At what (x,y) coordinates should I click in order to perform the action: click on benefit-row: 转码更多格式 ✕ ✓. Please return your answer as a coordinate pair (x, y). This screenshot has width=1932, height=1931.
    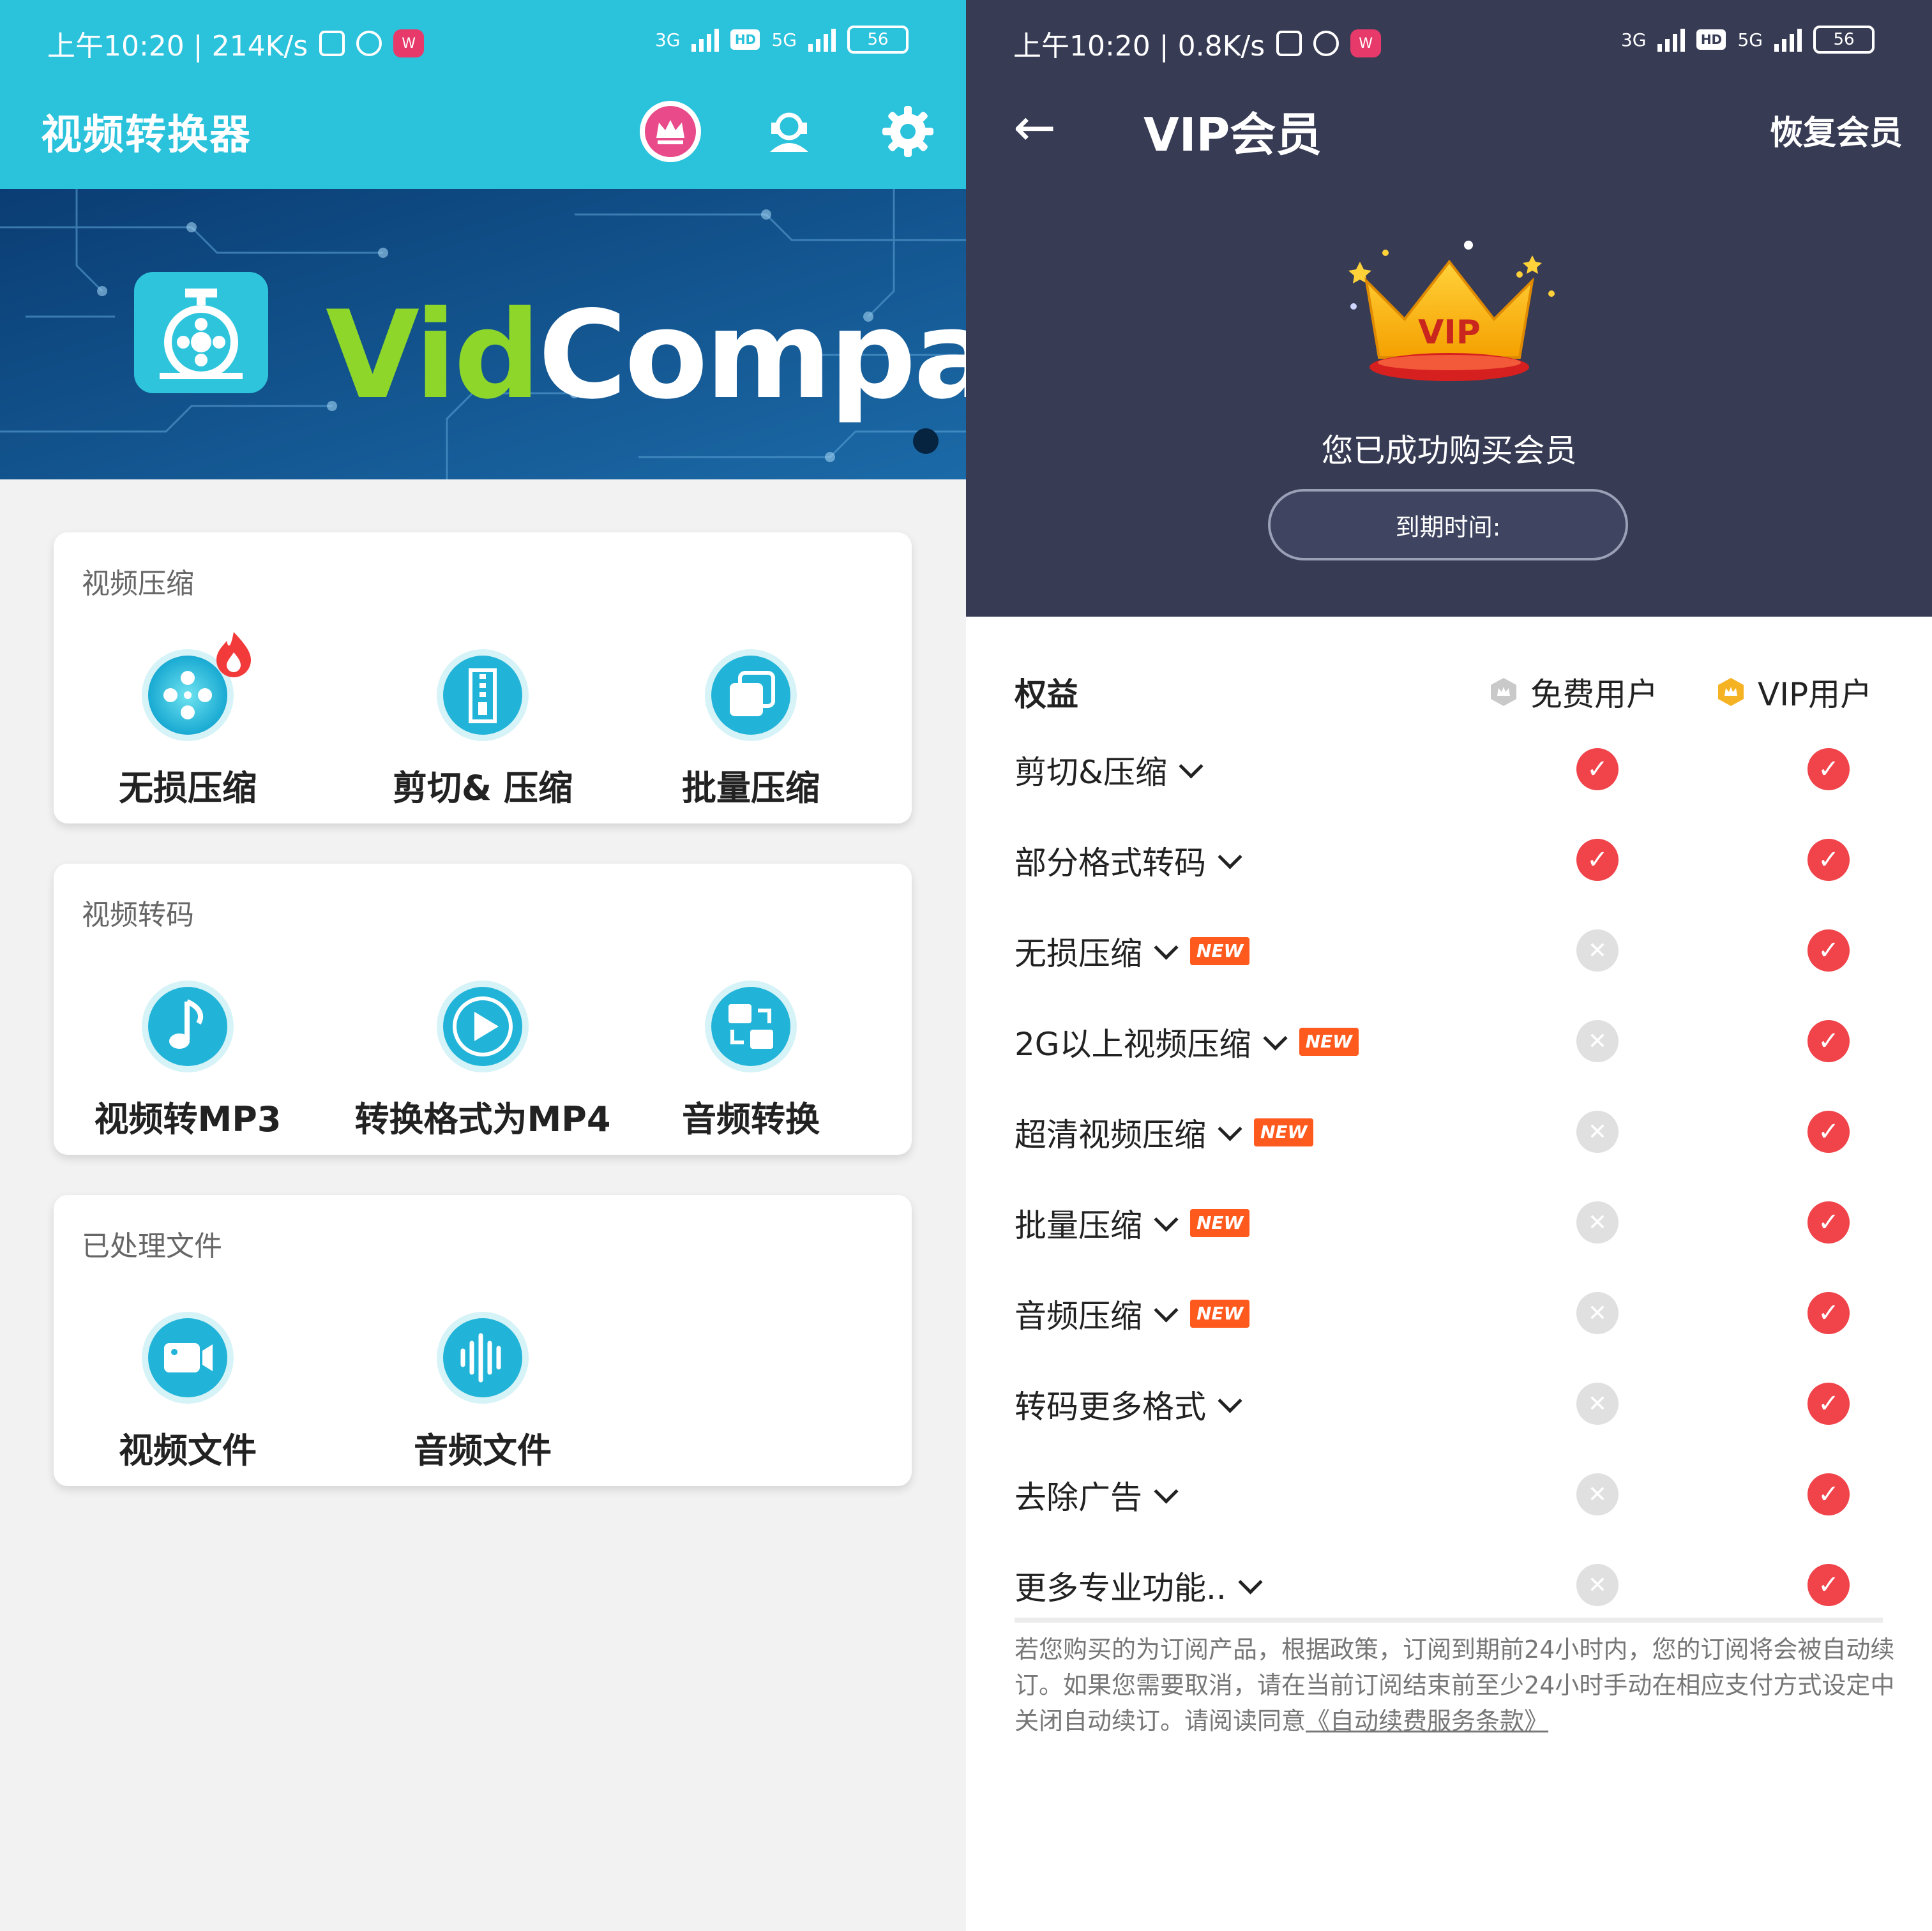
    Looking at the image, I should click on (1461, 1401).